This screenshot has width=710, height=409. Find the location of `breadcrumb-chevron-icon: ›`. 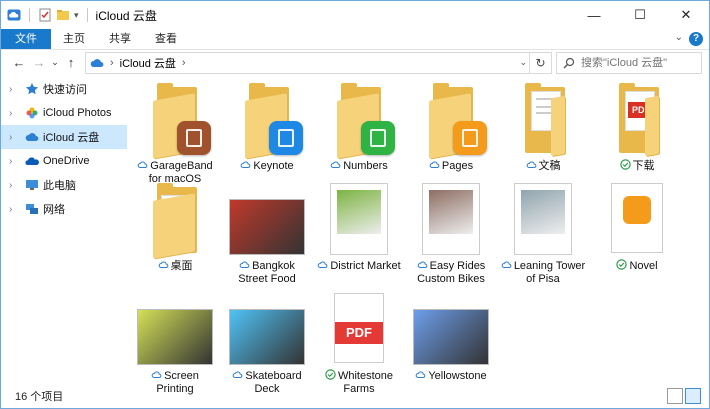

breadcrumb-chevron-icon: › is located at coordinates (184, 63).